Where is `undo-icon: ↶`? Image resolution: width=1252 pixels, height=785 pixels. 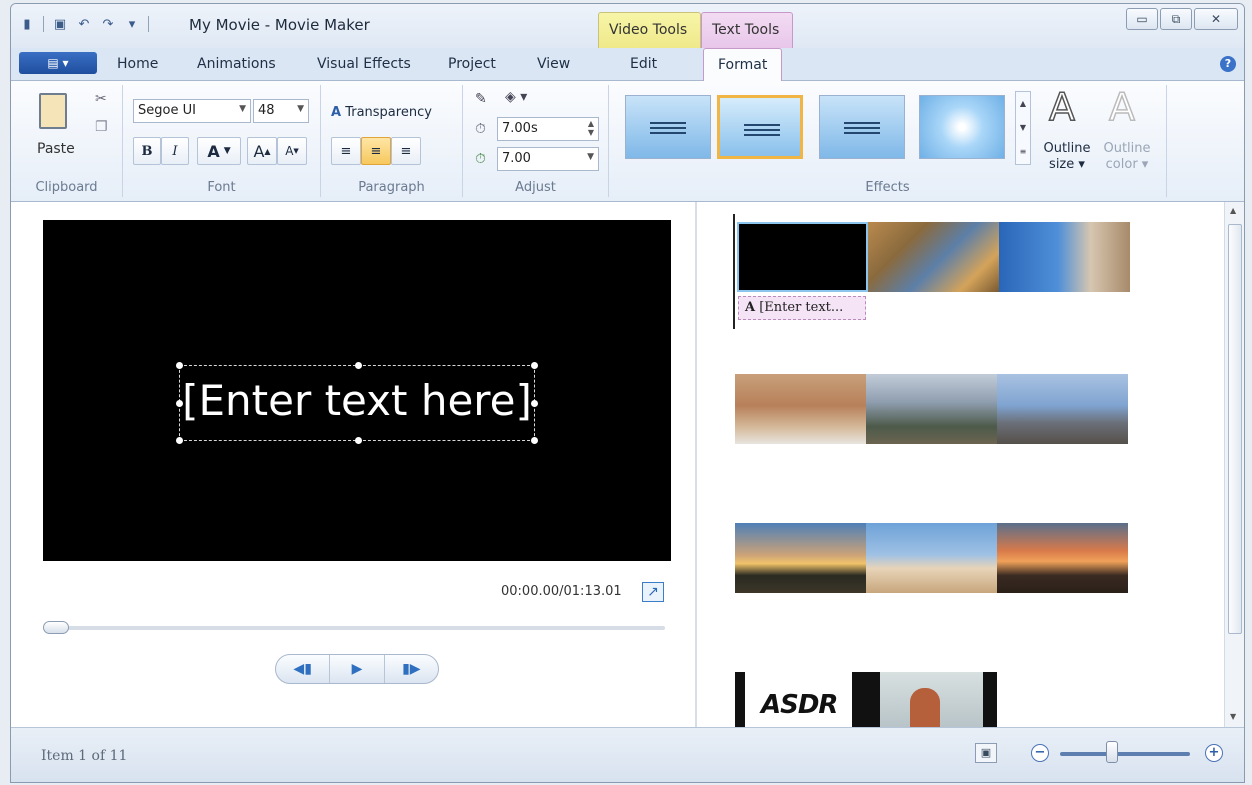 undo-icon: ↶ is located at coordinates (84, 24).